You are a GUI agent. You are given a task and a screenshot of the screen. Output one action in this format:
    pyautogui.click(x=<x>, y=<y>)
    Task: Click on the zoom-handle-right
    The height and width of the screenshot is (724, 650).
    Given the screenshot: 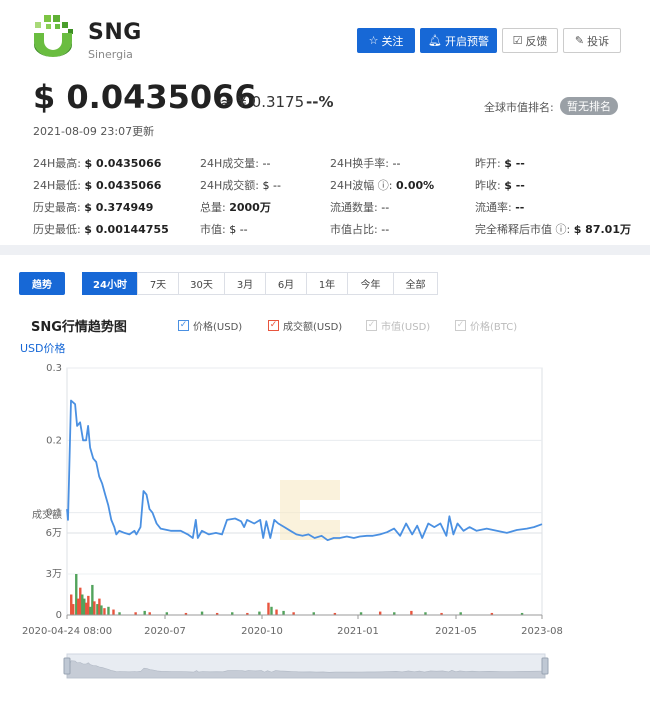 What is the action you would take?
    pyautogui.click(x=545, y=666)
    